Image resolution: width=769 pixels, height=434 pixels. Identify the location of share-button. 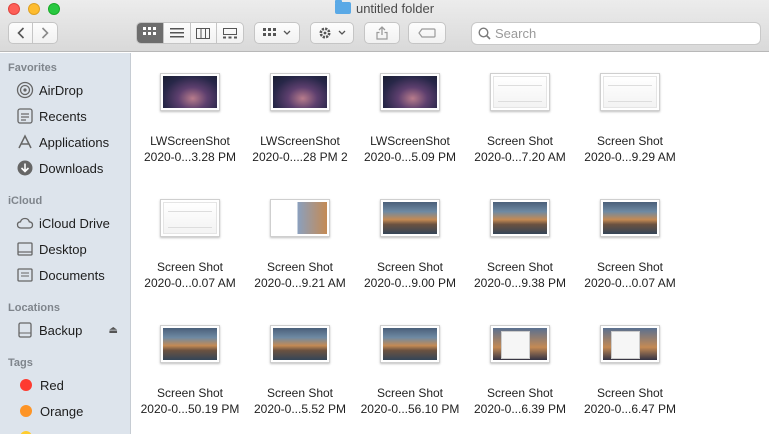
(382, 33).